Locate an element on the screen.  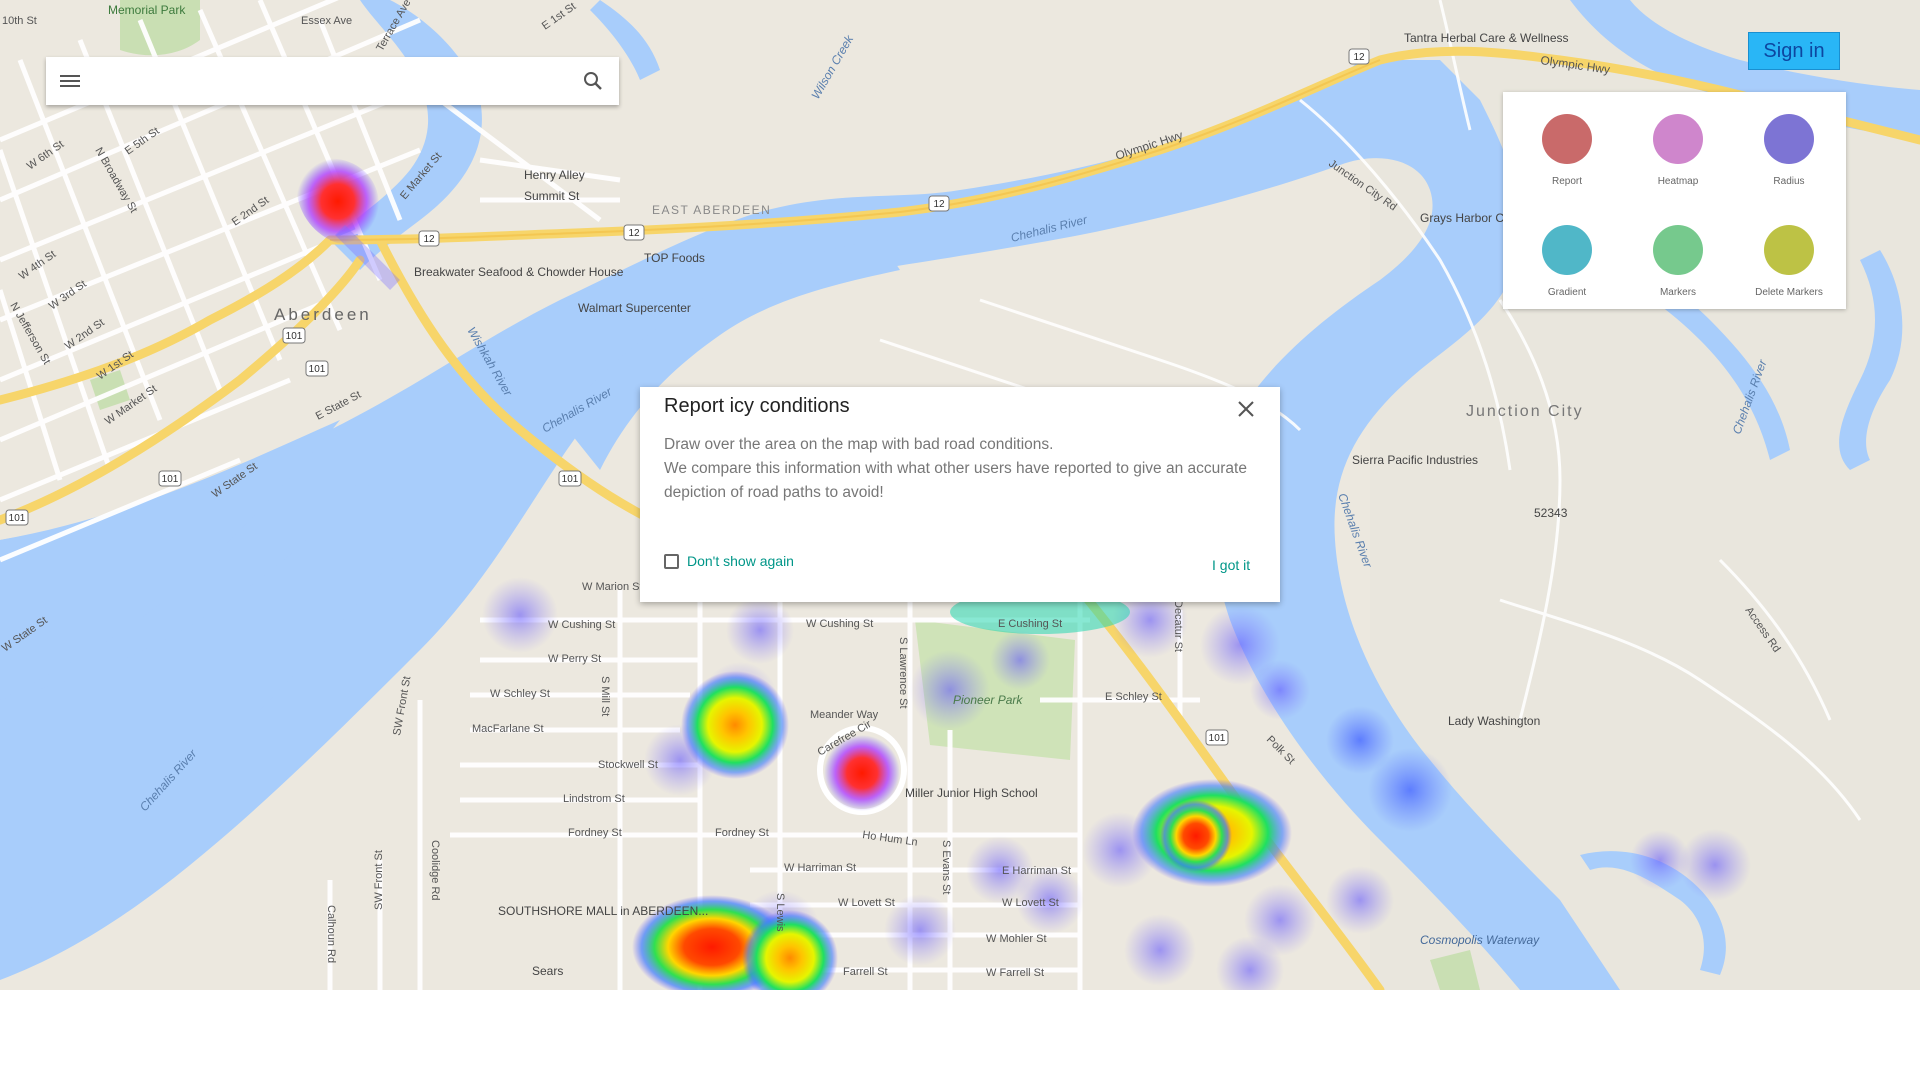
report-icon is located at coordinates (1567, 139).